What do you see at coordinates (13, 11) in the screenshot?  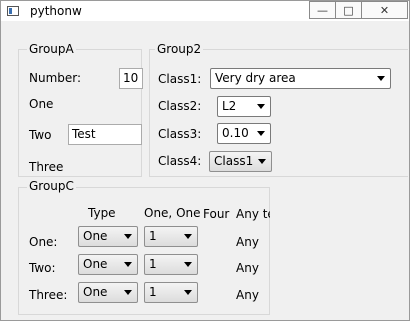 I see `app-window-icon` at bounding box center [13, 11].